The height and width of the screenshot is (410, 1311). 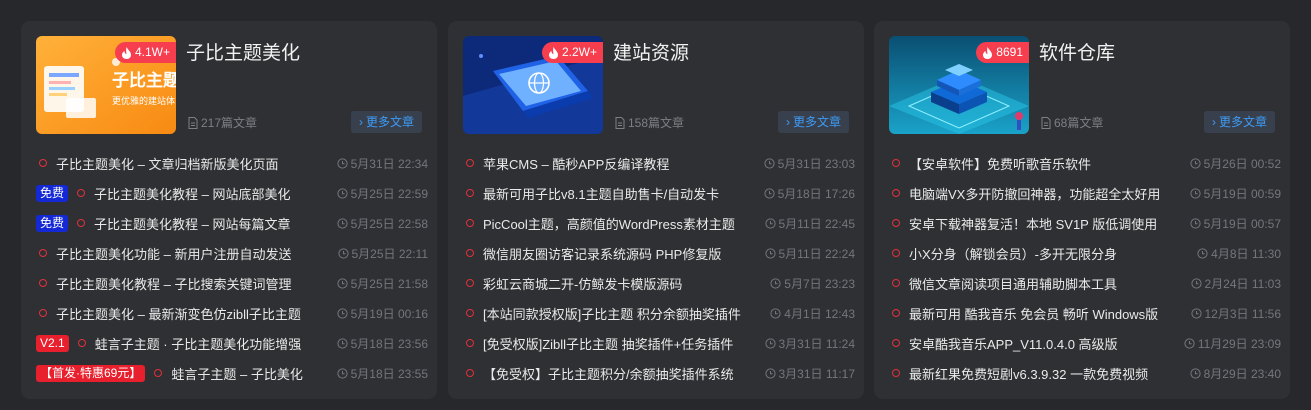 What do you see at coordinates (1040, 193) in the screenshot?
I see `article-title: 电脑端VX多开防撤回神器，功能超全太好用` at bounding box center [1040, 193].